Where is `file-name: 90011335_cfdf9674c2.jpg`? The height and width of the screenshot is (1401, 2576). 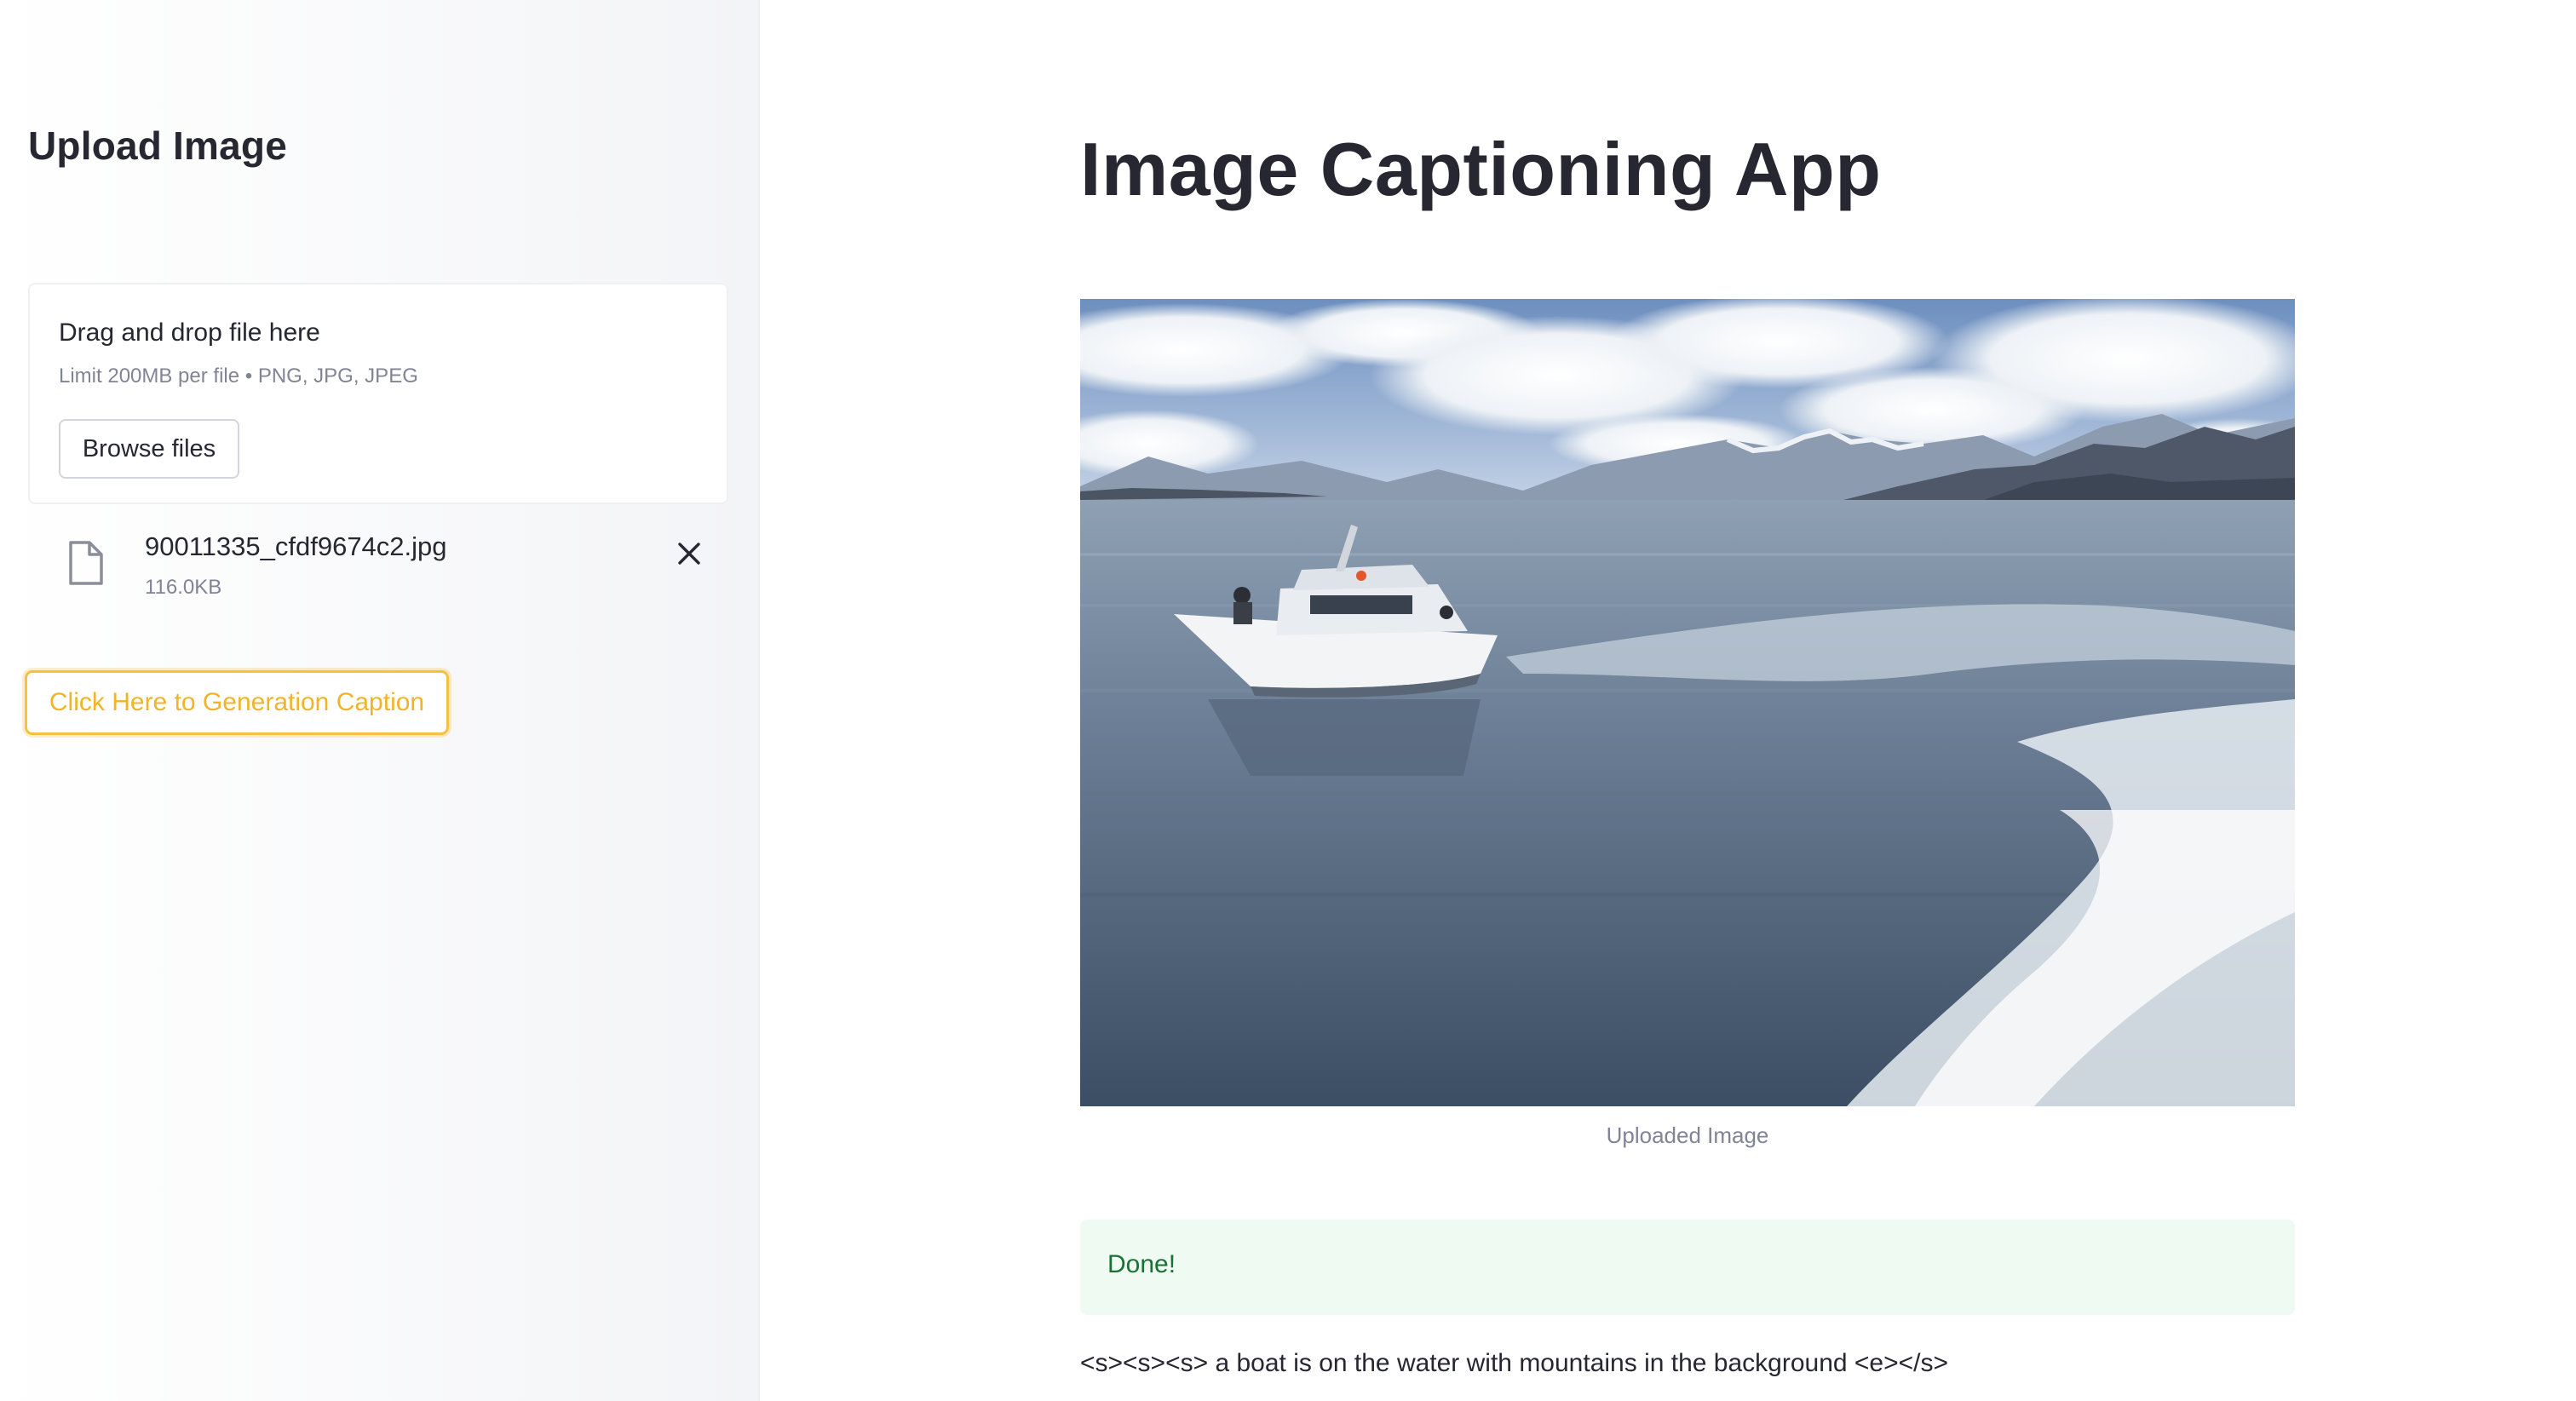 file-name: 90011335_cfdf9674c2.jpg is located at coordinates (296, 546).